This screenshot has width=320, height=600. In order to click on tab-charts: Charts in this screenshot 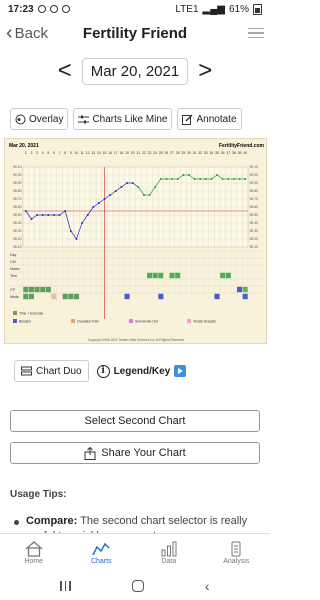, I will do `click(102, 552)`.